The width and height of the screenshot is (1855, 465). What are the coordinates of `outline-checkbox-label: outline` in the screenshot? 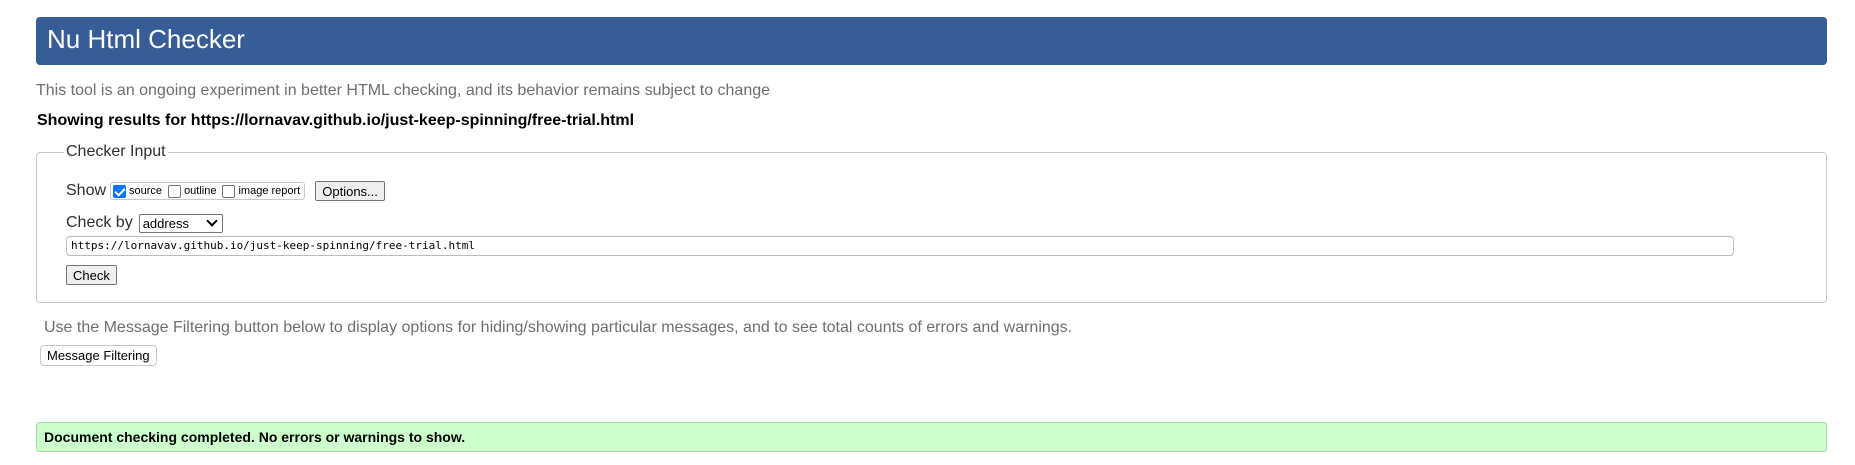 It's located at (200, 191).